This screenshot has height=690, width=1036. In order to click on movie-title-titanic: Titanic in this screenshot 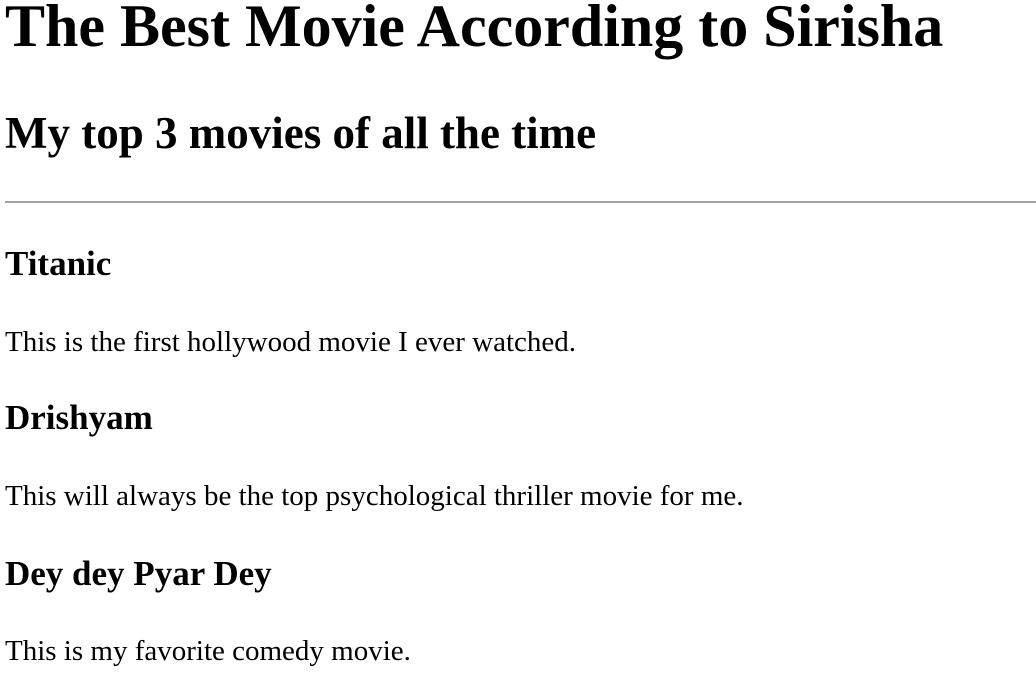, I will do `click(58, 263)`.